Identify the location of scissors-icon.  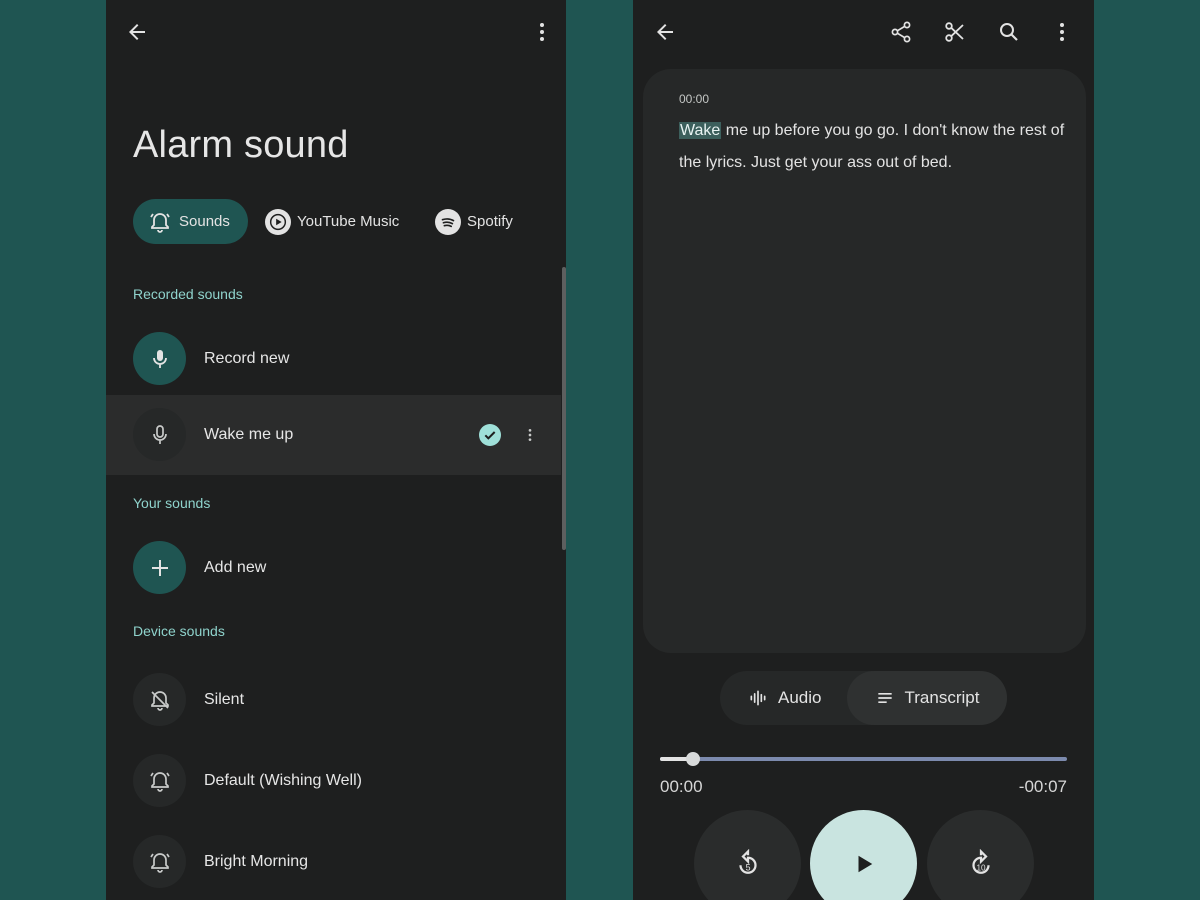
(954, 32).